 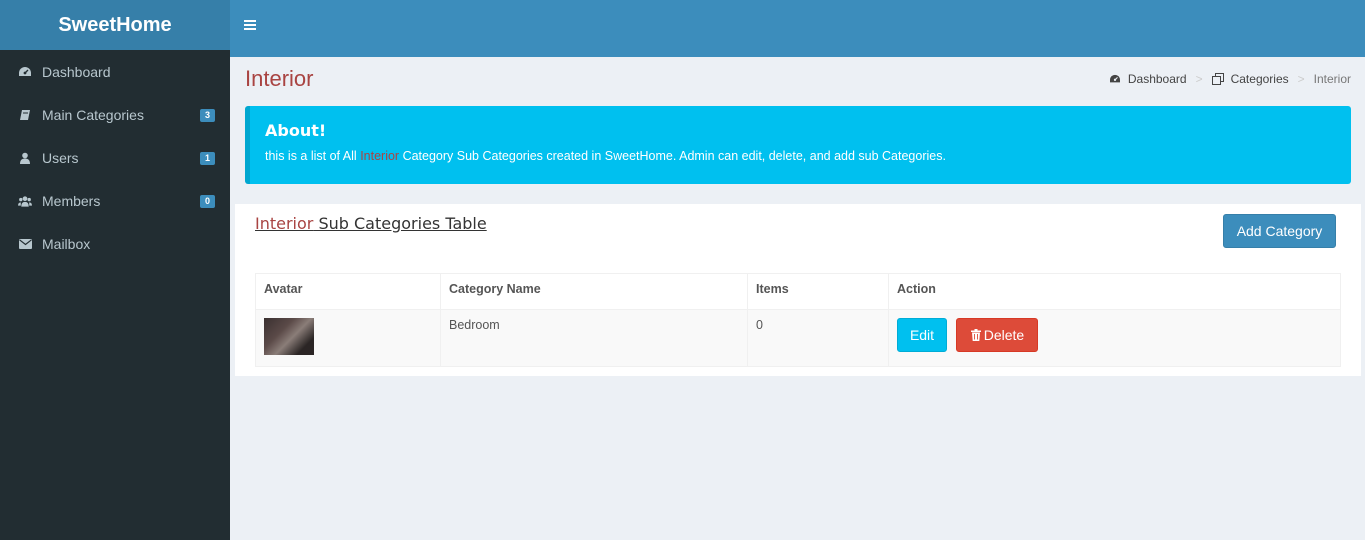 I want to click on user-icon, so click(x=25, y=158).